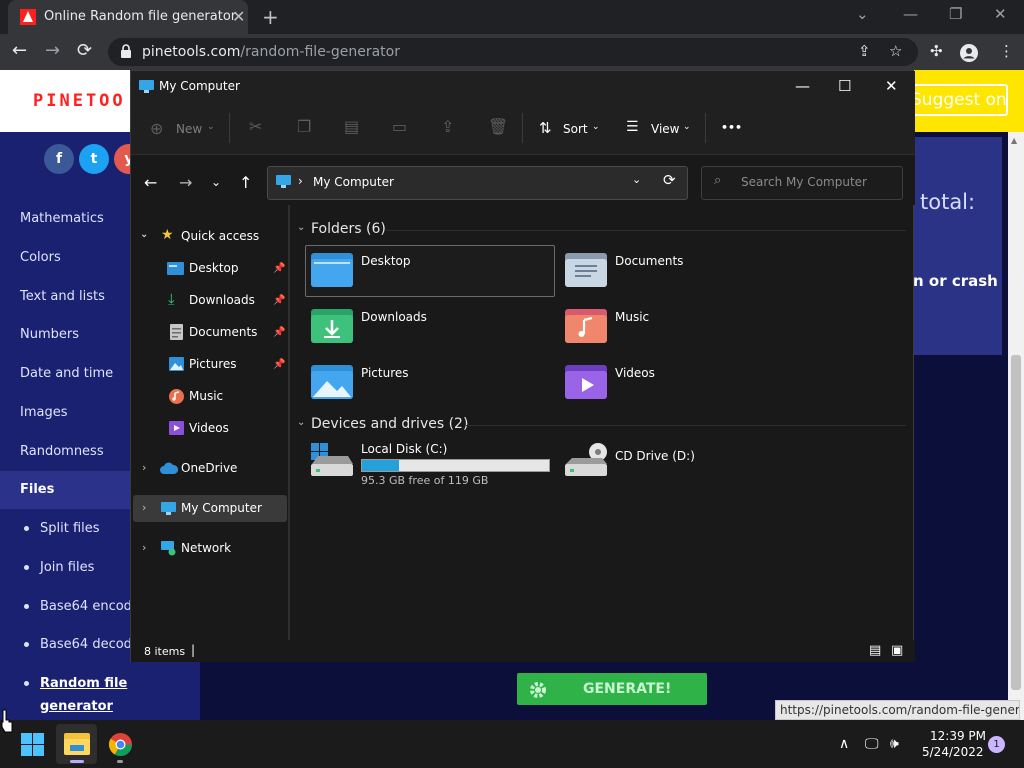 This screenshot has height=768, width=1024. What do you see at coordinates (1006, 51) in the screenshot?
I see `chrome-menu-icon: ⋮` at bounding box center [1006, 51].